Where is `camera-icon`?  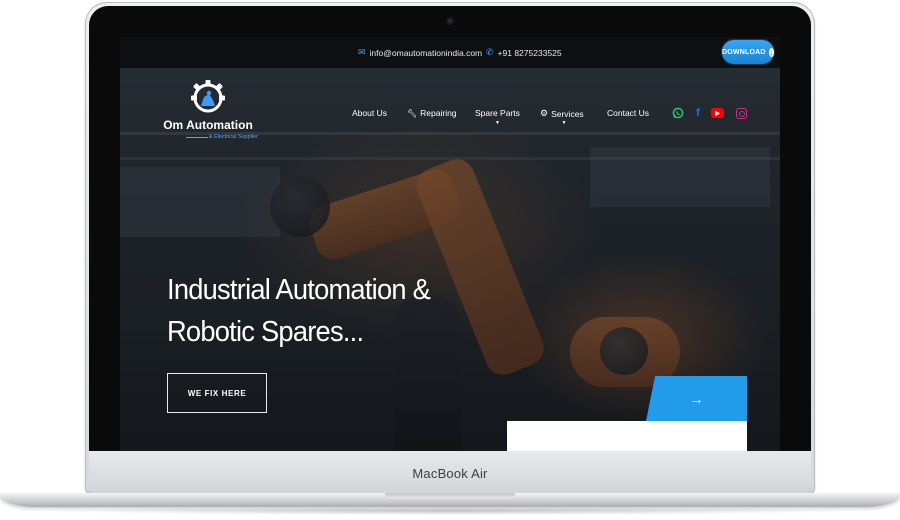 camera-icon is located at coordinates (450, 21).